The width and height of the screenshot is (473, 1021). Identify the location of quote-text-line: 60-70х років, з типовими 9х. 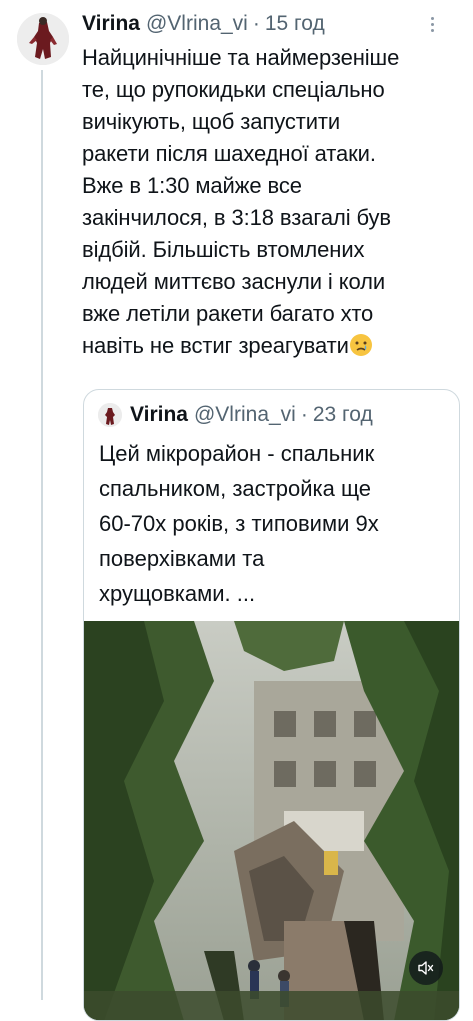
(239, 523).